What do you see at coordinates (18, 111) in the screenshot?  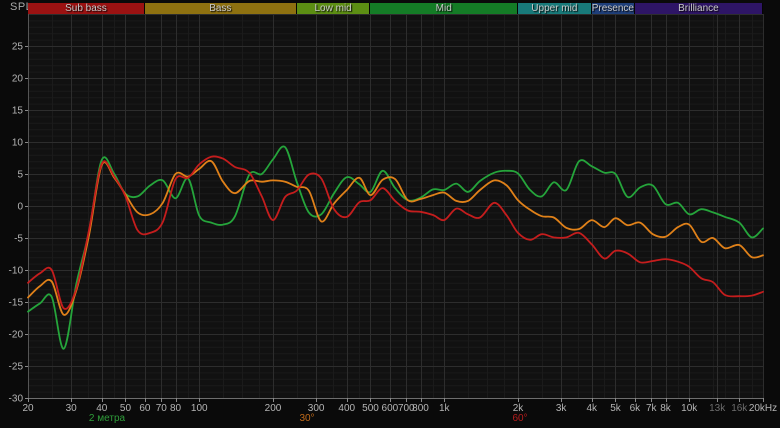 I see `y-tick-label: 15` at bounding box center [18, 111].